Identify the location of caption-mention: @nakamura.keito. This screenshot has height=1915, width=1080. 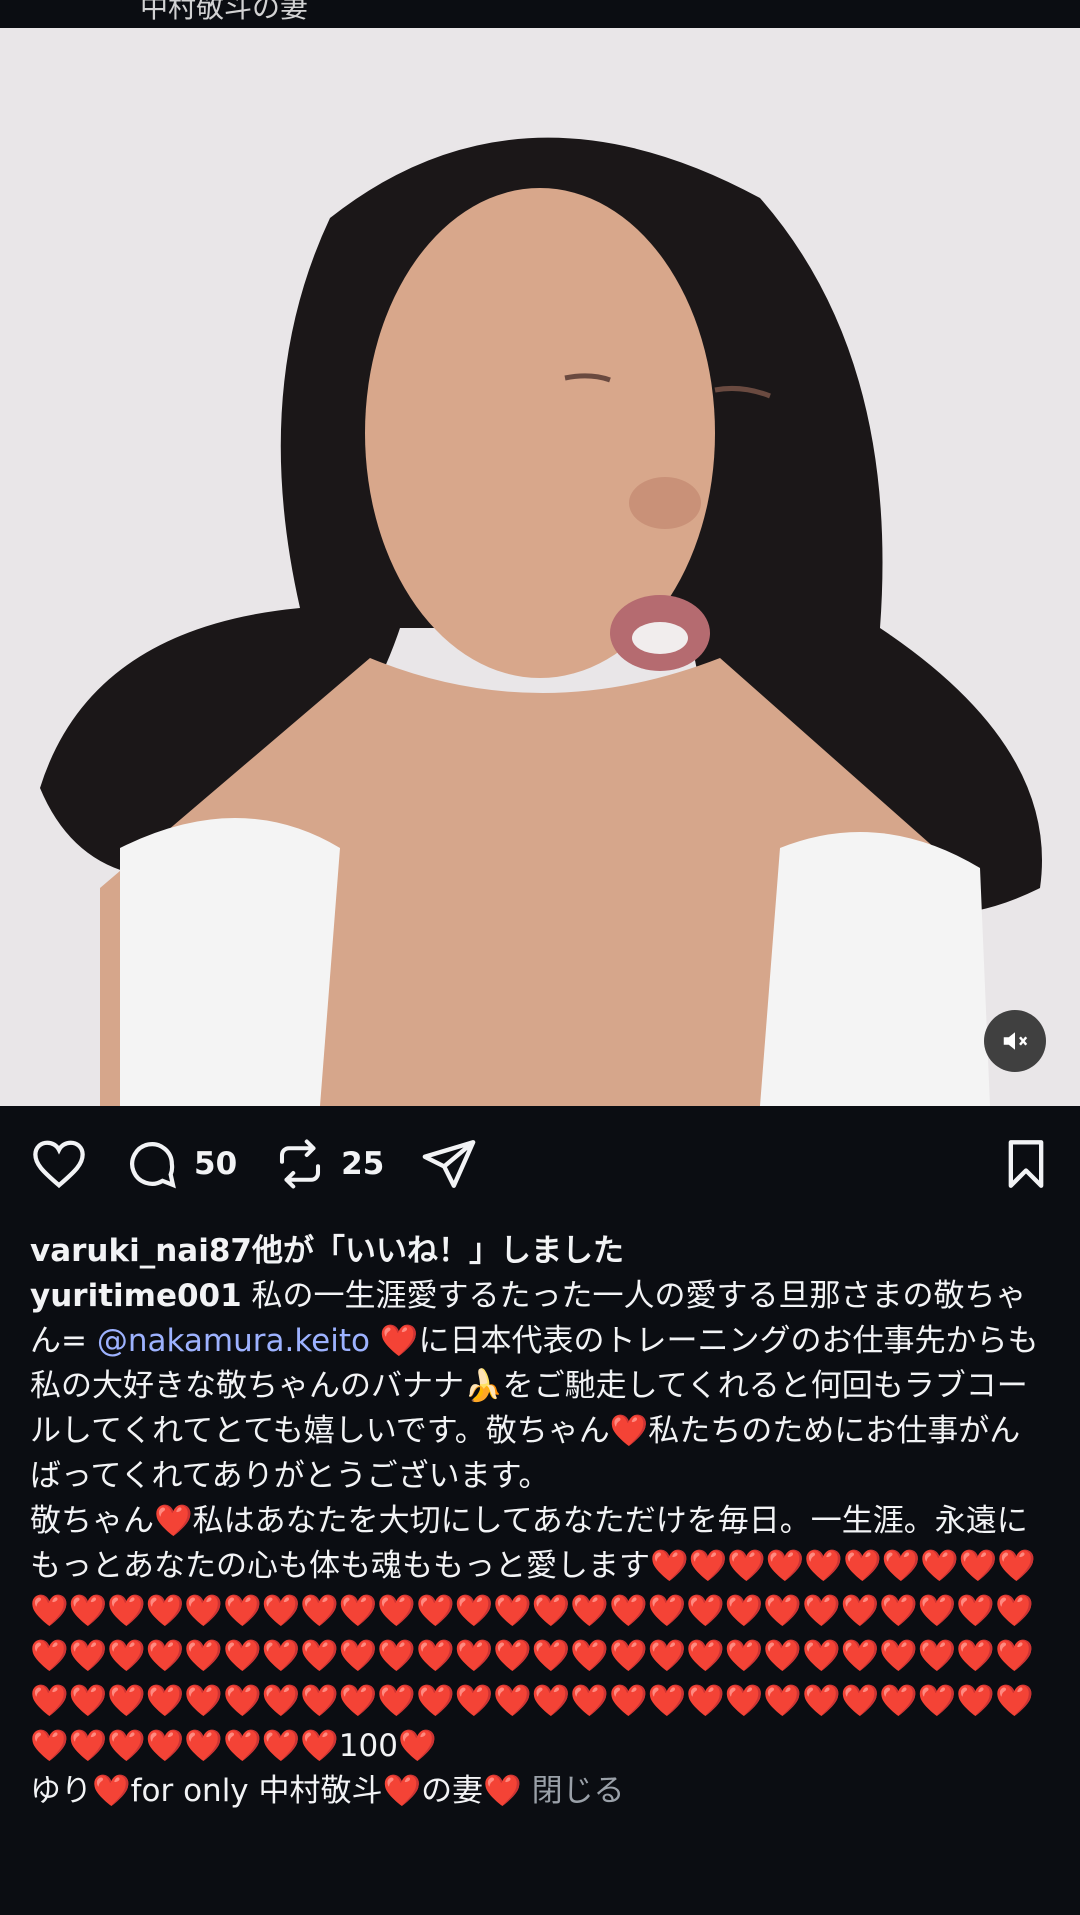
(233, 1341).